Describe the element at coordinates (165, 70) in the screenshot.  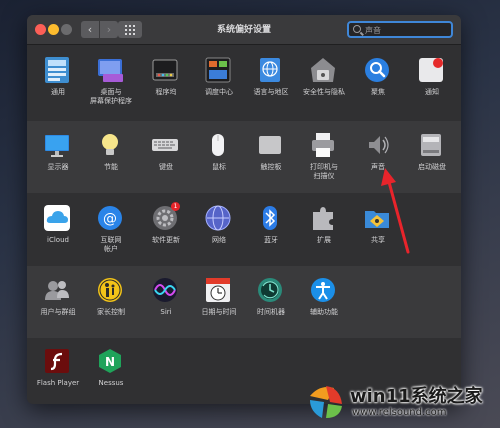
I see `dock-icon` at that location.